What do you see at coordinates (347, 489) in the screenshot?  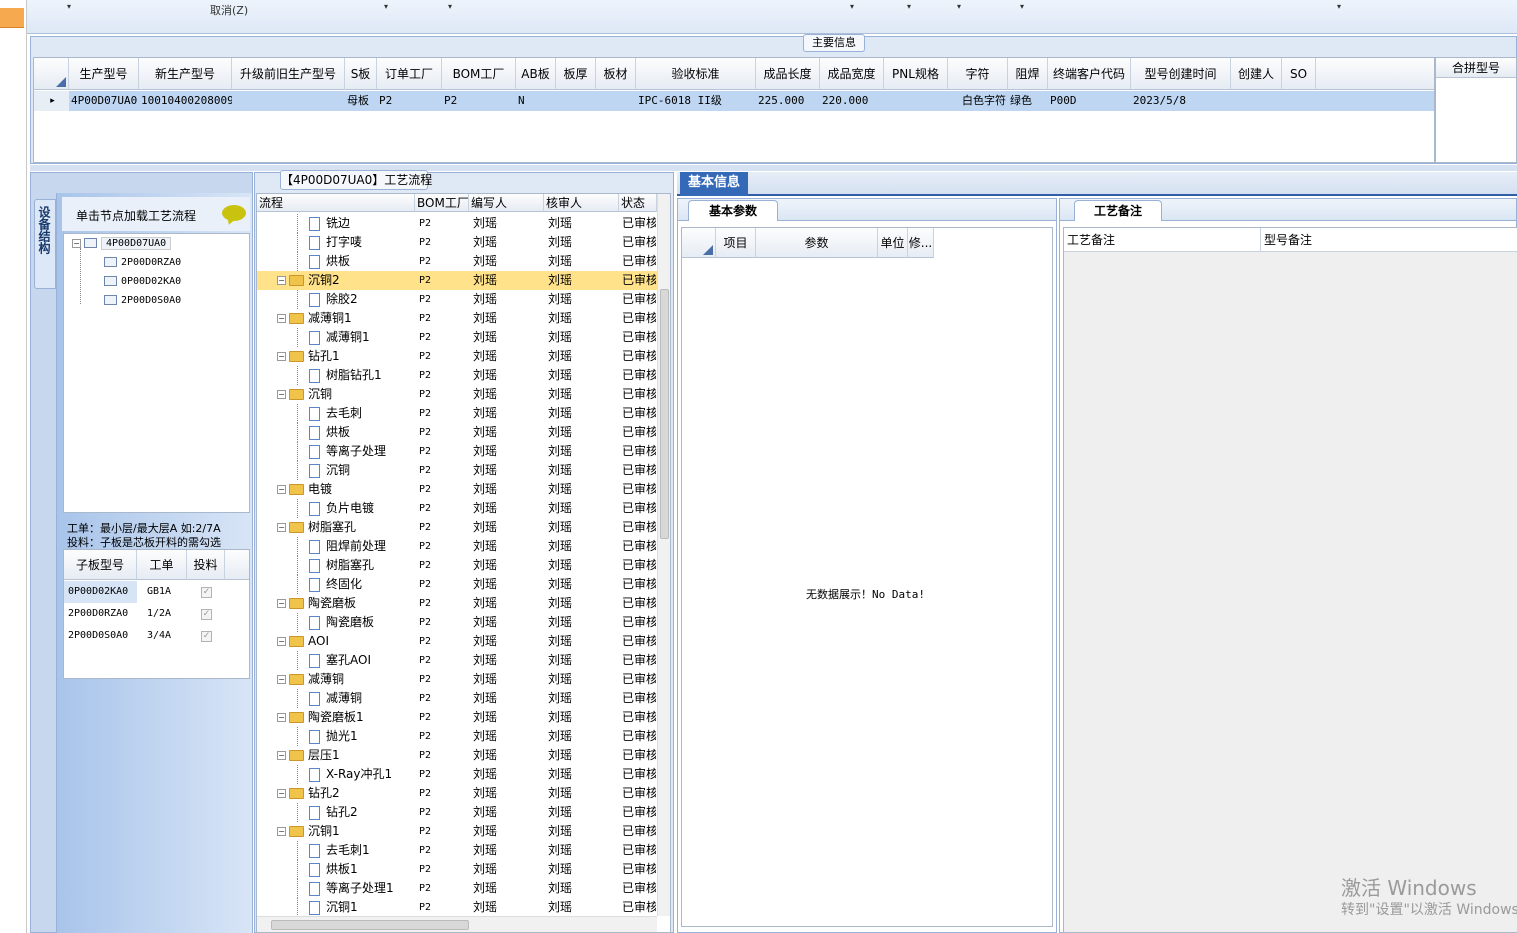 I see `process-name-cell: − 电镀` at bounding box center [347, 489].